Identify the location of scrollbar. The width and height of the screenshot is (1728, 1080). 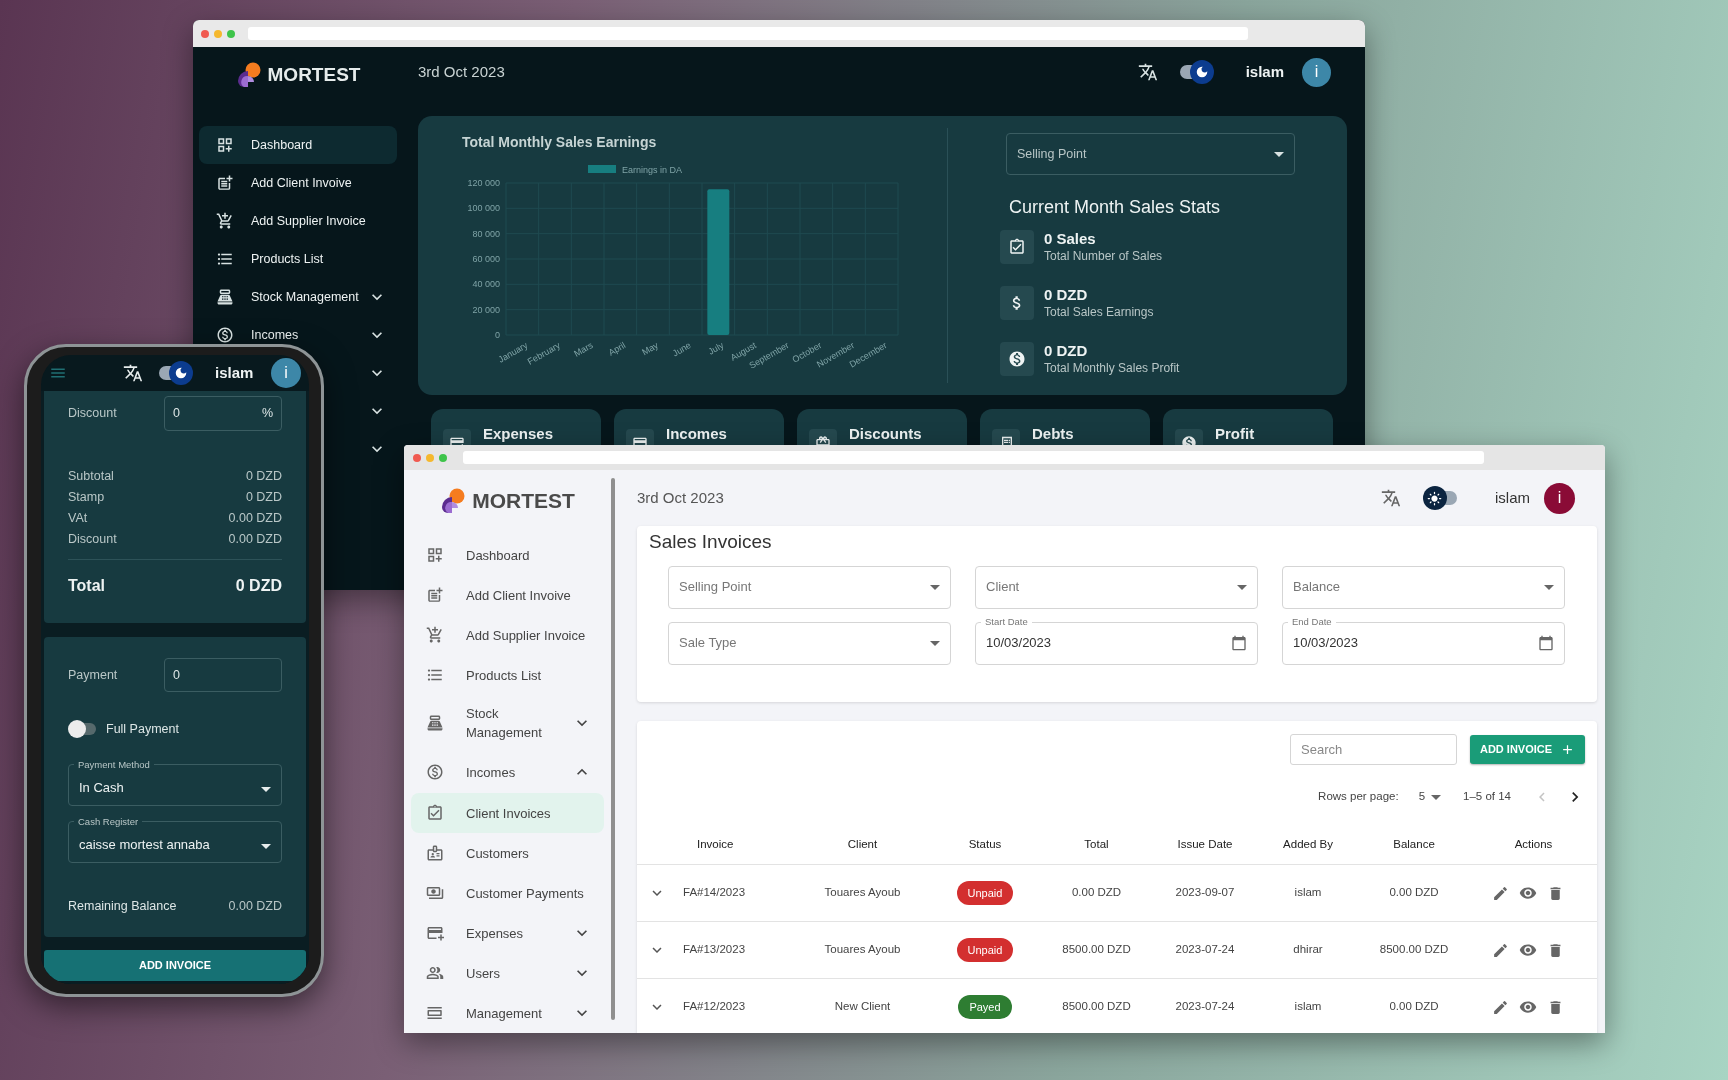
(613, 749).